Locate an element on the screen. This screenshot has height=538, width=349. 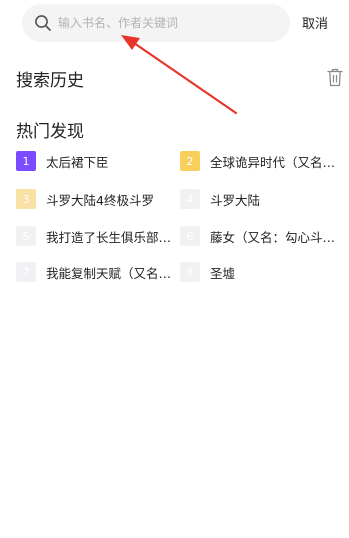
rank-badge: 4 is located at coordinates (190, 199).